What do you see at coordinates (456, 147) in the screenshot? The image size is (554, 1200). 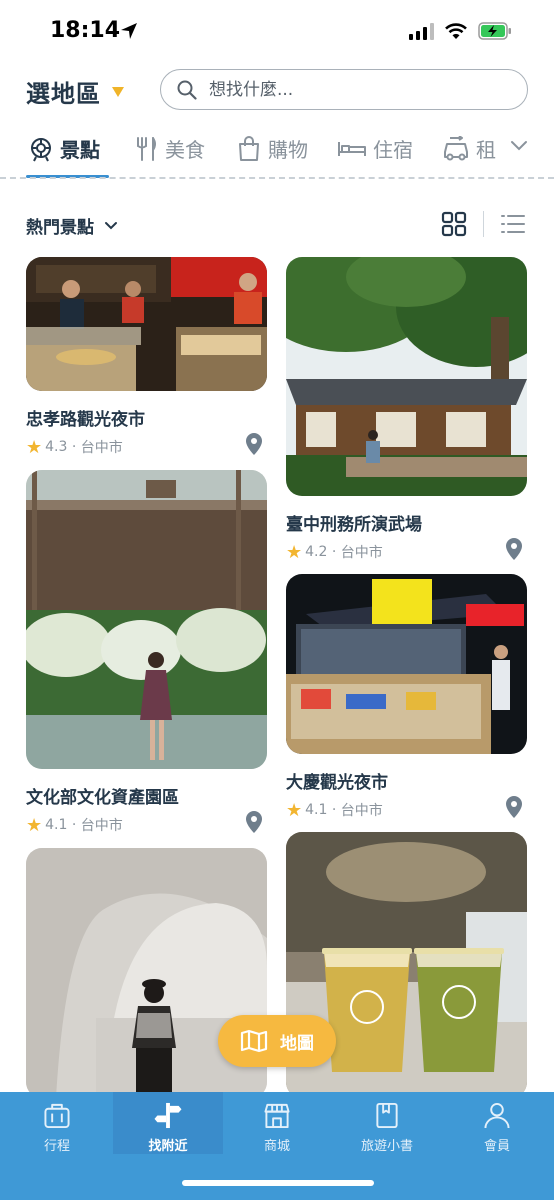 I see `car-rental-icon` at bounding box center [456, 147].